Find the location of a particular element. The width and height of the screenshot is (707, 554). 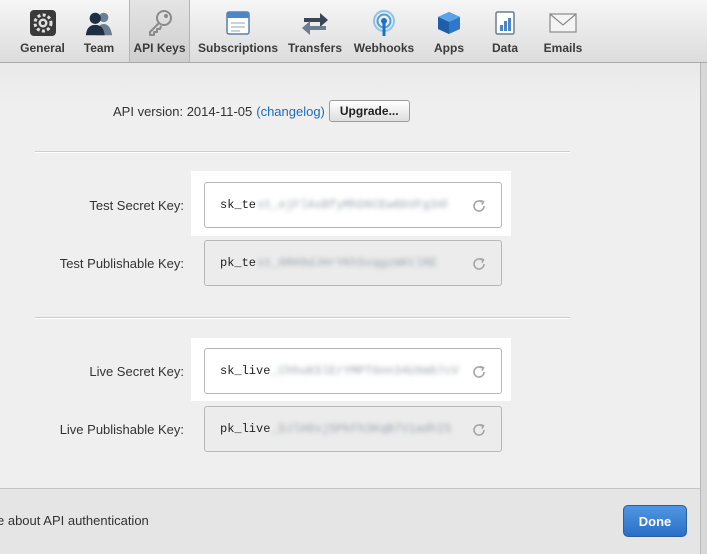

live-publishable-key-field: pk_live _DJlH8xj5PkFh3KqB7V1adhI5 is located at coordinates (353, 429).